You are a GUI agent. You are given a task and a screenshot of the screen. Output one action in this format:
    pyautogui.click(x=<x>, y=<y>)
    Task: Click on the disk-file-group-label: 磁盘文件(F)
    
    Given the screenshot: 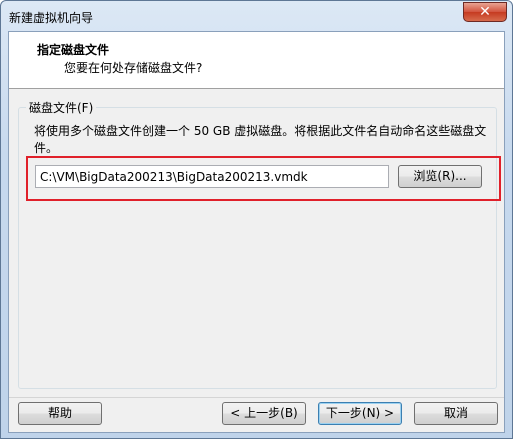 What is the action you would take?
    pyautogui.click(x=61, y=107)
    